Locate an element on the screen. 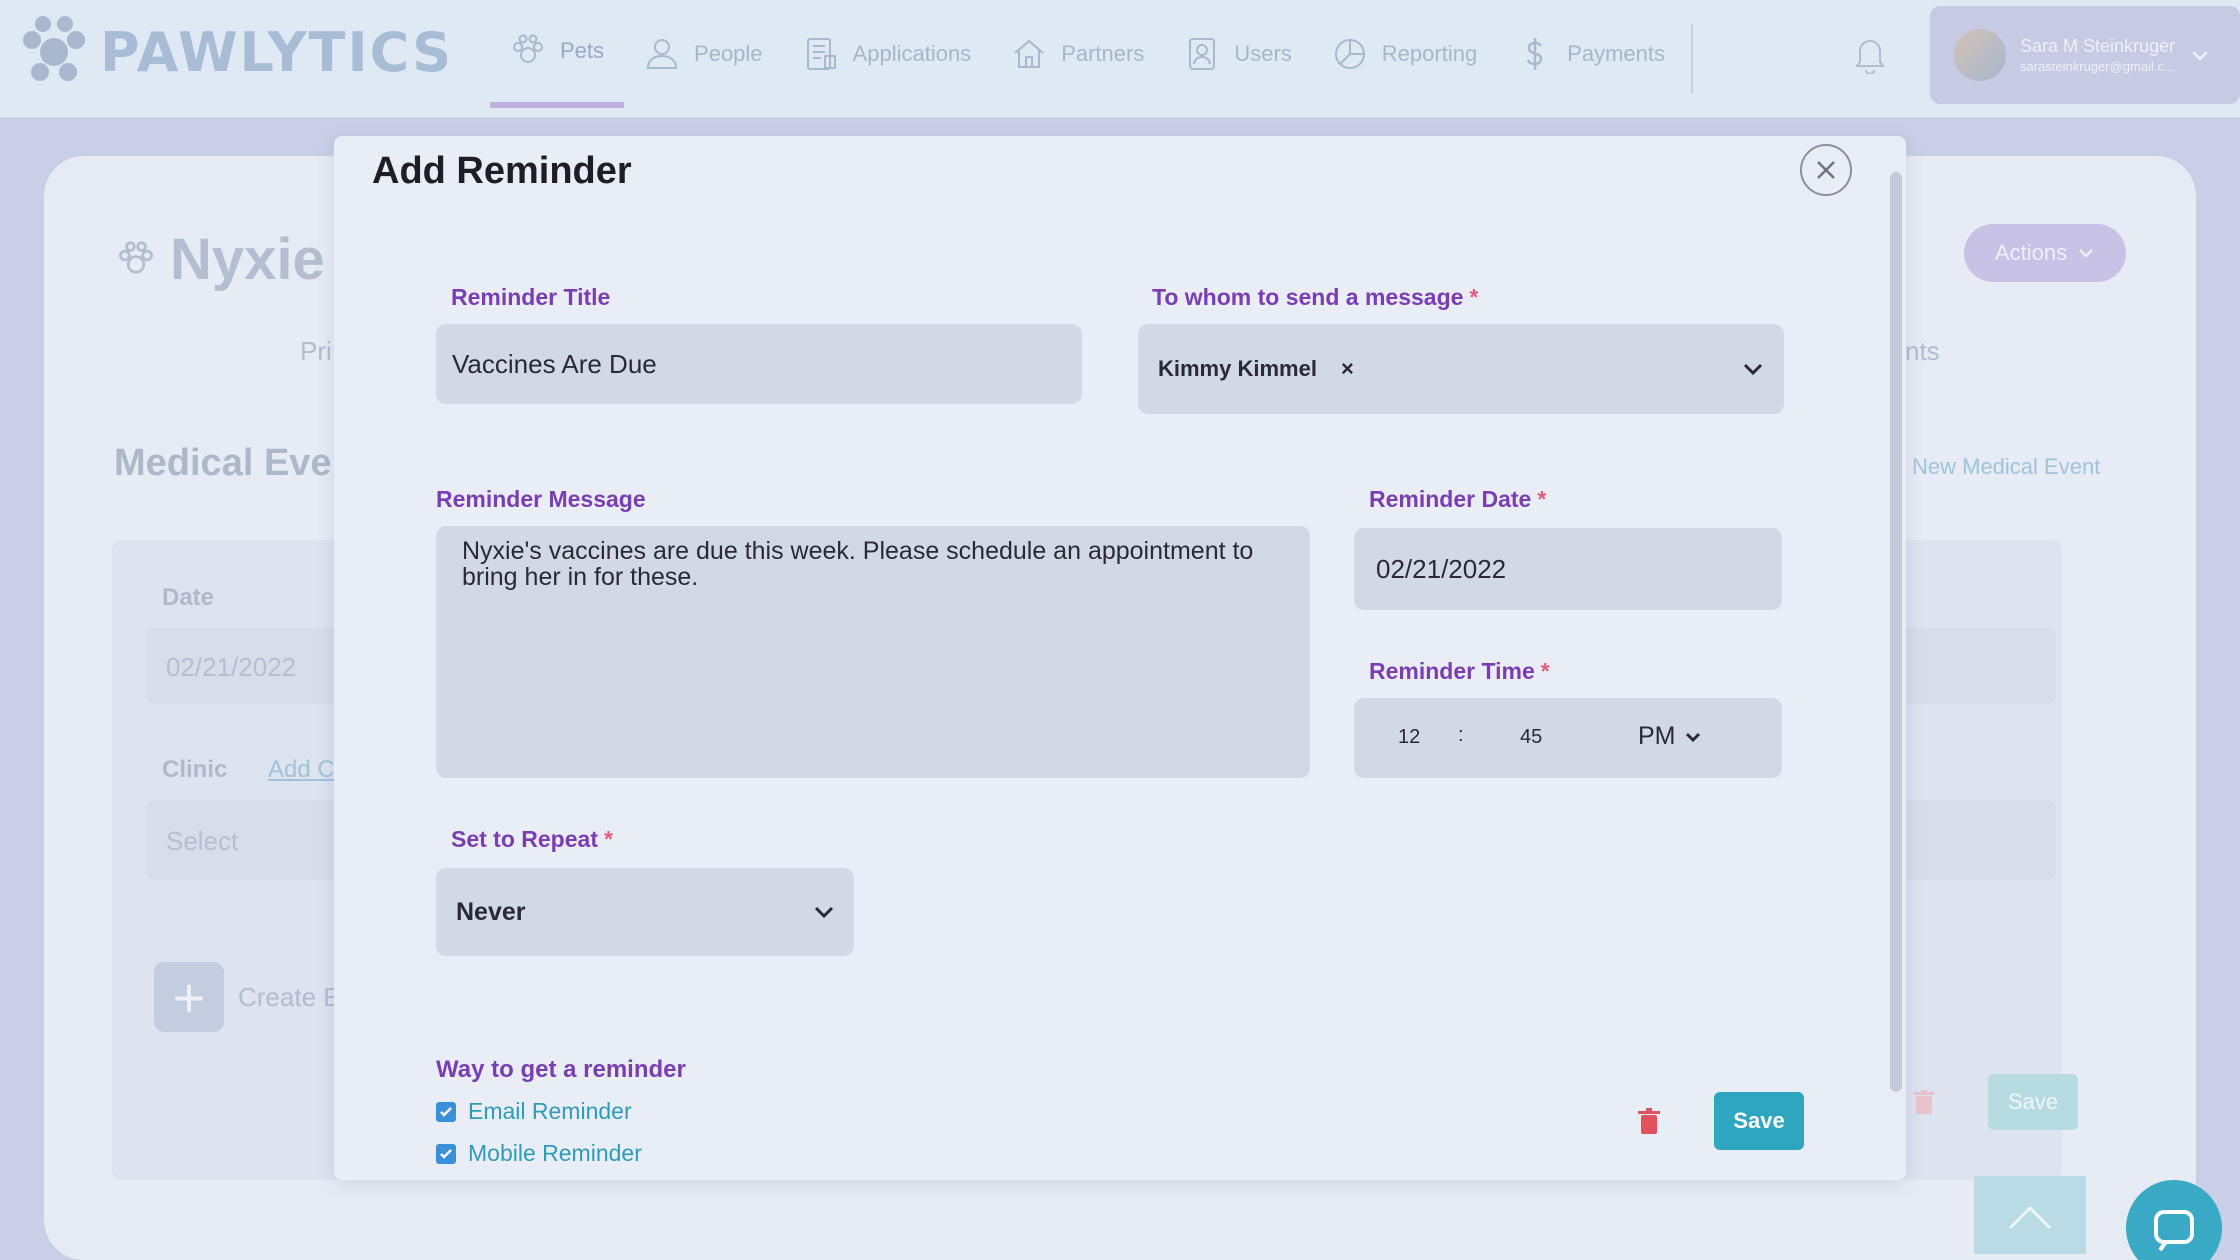  nav-divider is located at coordinates (1692, 59).